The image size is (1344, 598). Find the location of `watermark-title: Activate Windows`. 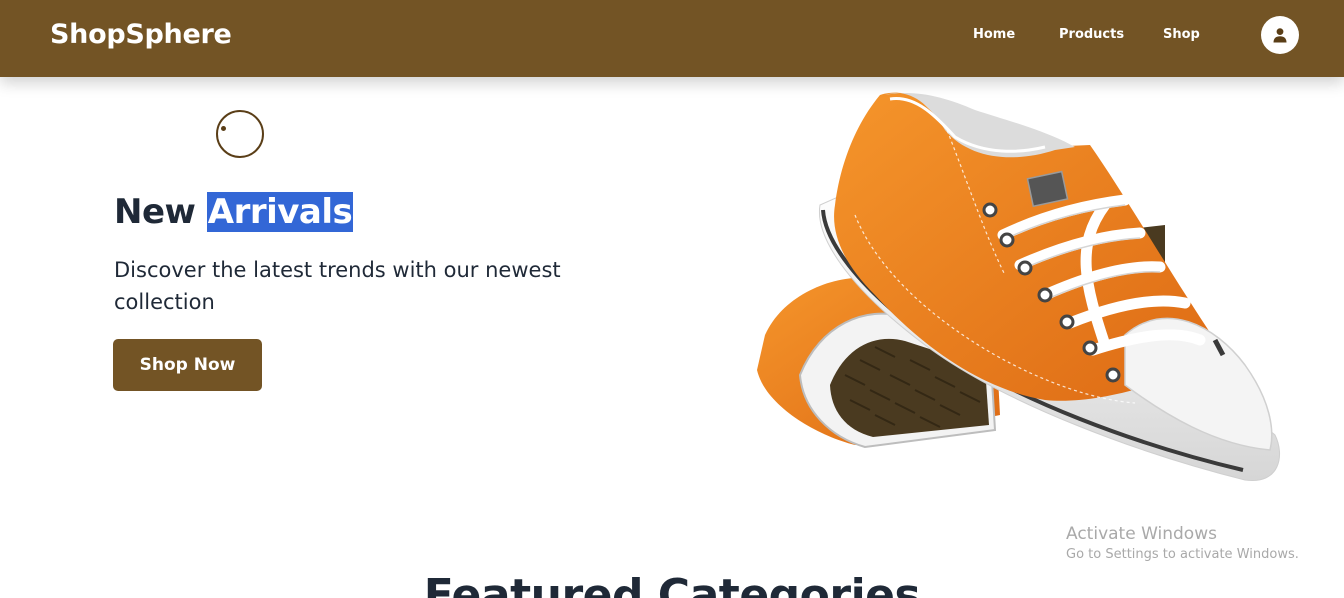

watermark-title: Activate Windows is located at coordinates (1141, 534).